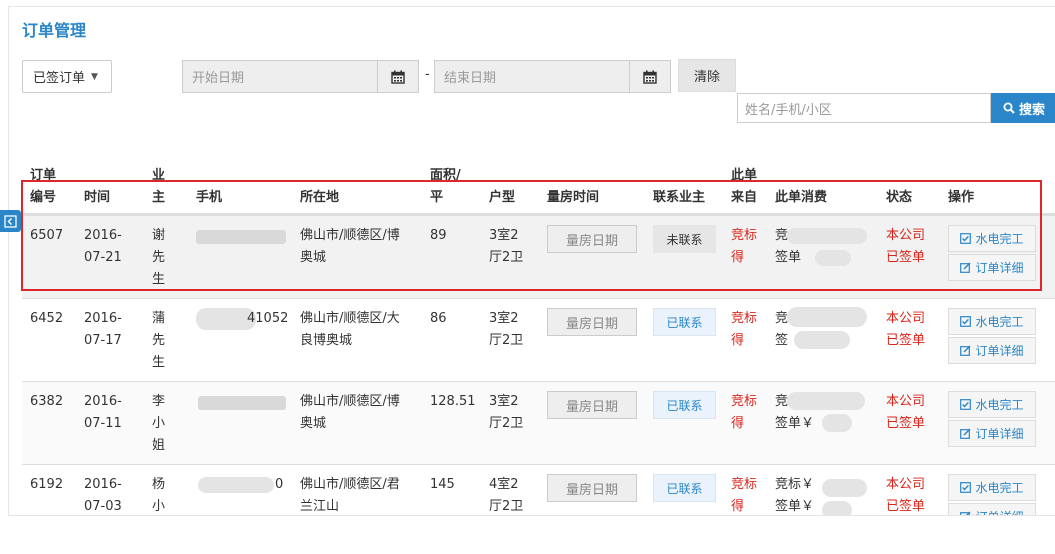 The width and height of the screenshot is (1055, 554). What do you see at coordinates (573, 197) in the screenshot?
I see `col-header-measure-time: 量房时间` at bounding box center [573, 197].